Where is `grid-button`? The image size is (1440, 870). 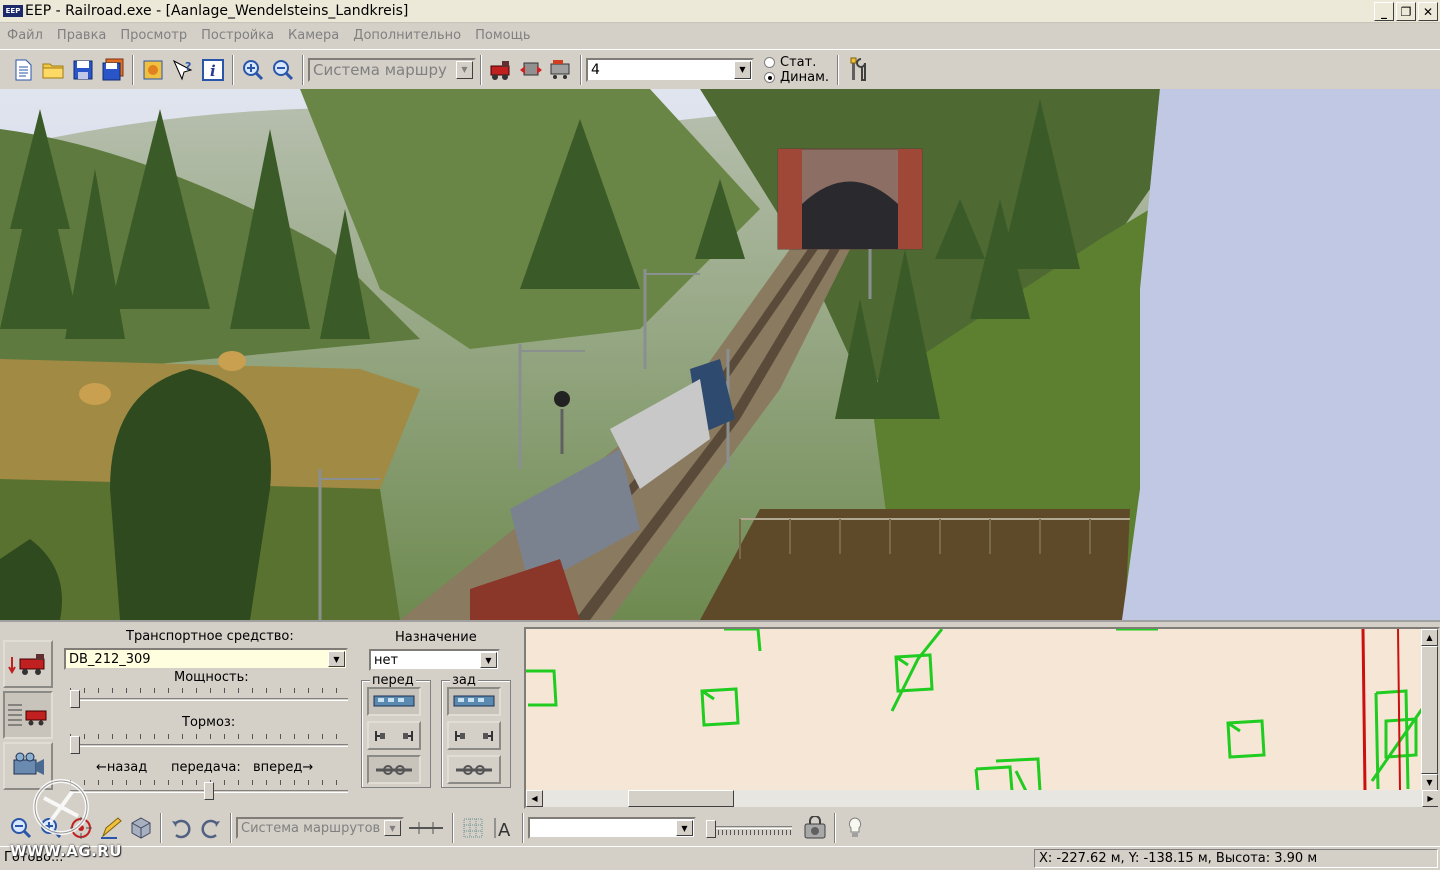
grid-button is located at coordinates (473, 828).